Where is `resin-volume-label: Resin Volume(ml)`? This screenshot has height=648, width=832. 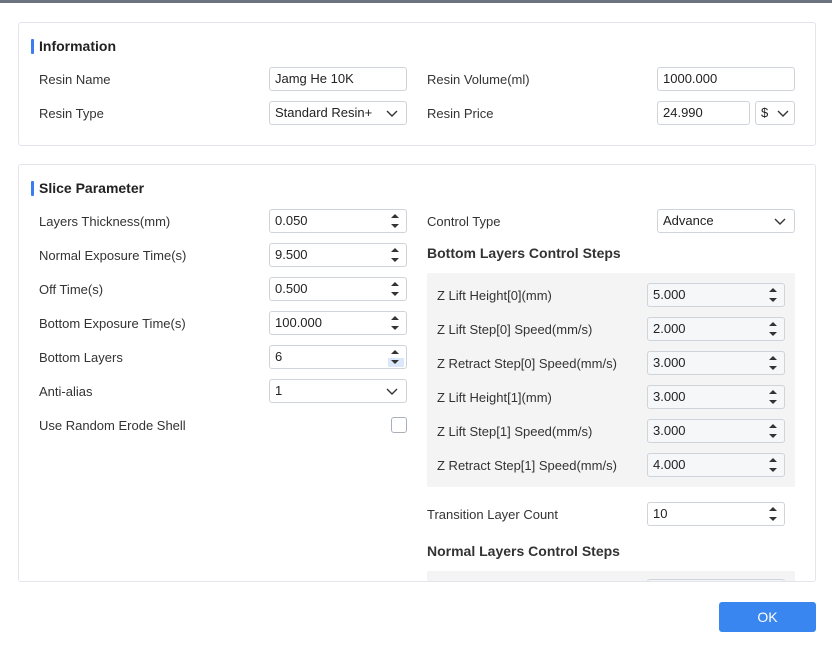
resin-volume-label: Resin Volume(ml) is located at coordinates (478, 79).